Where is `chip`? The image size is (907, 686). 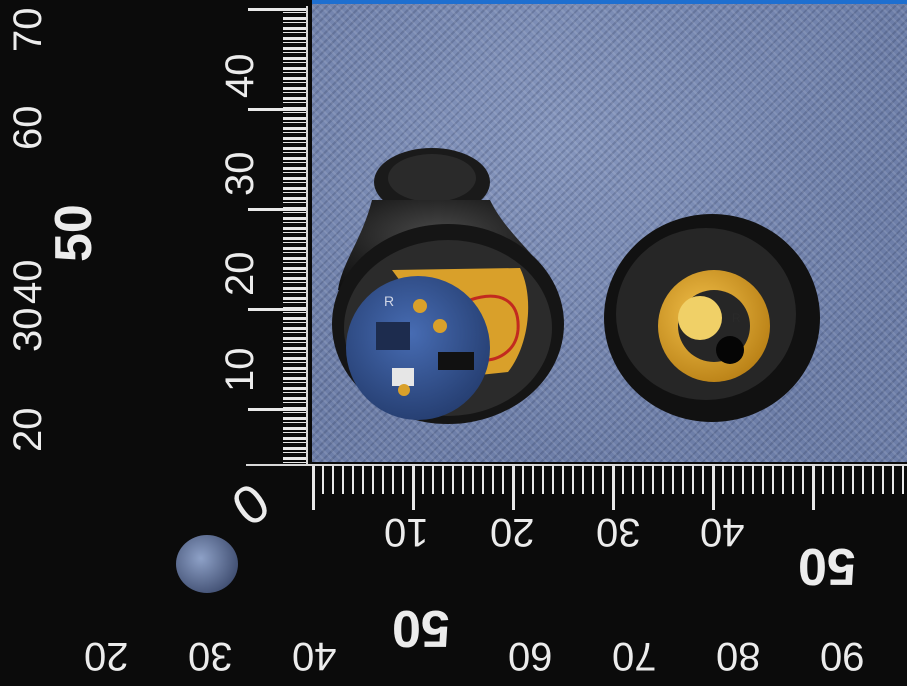 chip is located at coordinates (393, 336).